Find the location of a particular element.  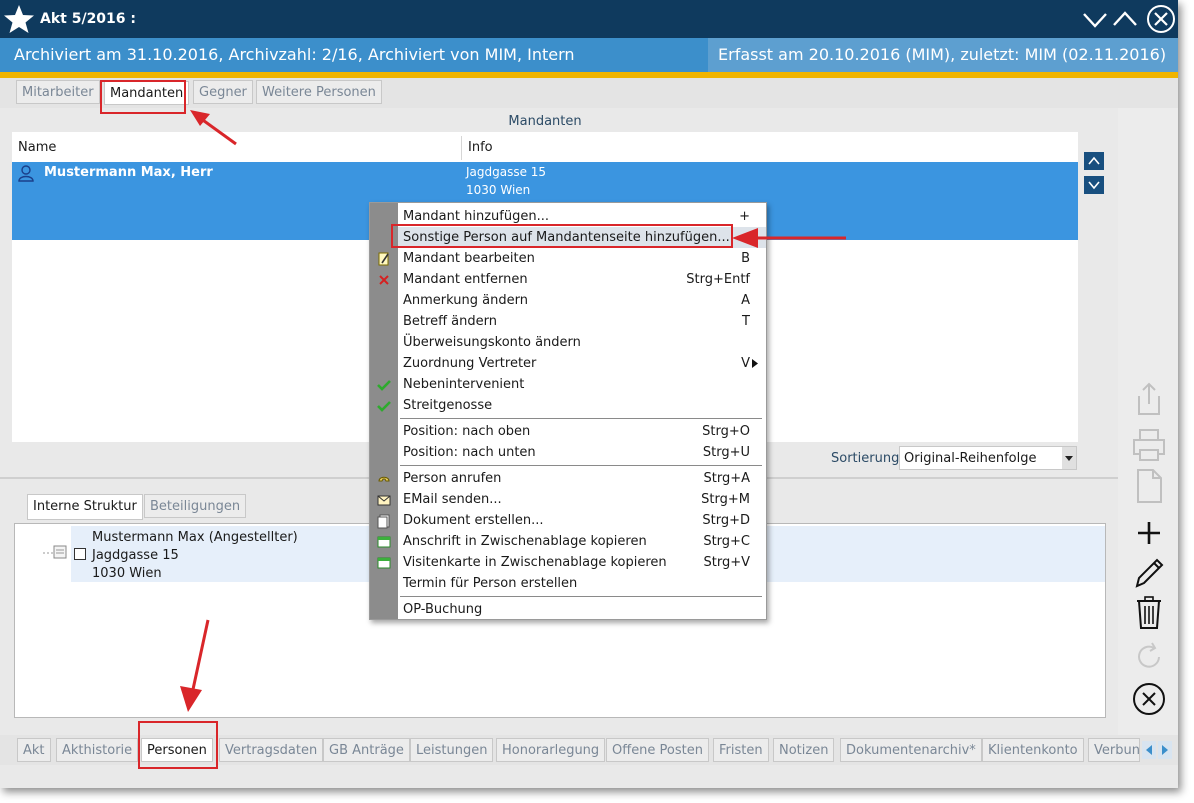

sort-select: Original-Reihenfolge is located at coordinates (988, 458).